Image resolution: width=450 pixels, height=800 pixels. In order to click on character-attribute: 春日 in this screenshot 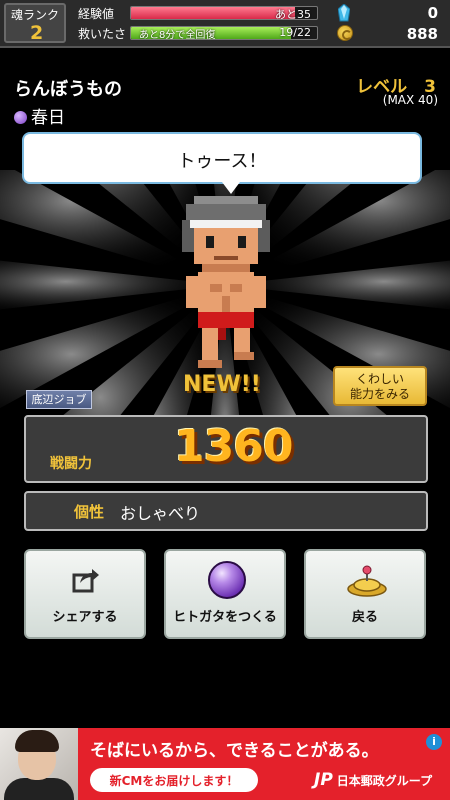, I will do `click(39, 115)`.